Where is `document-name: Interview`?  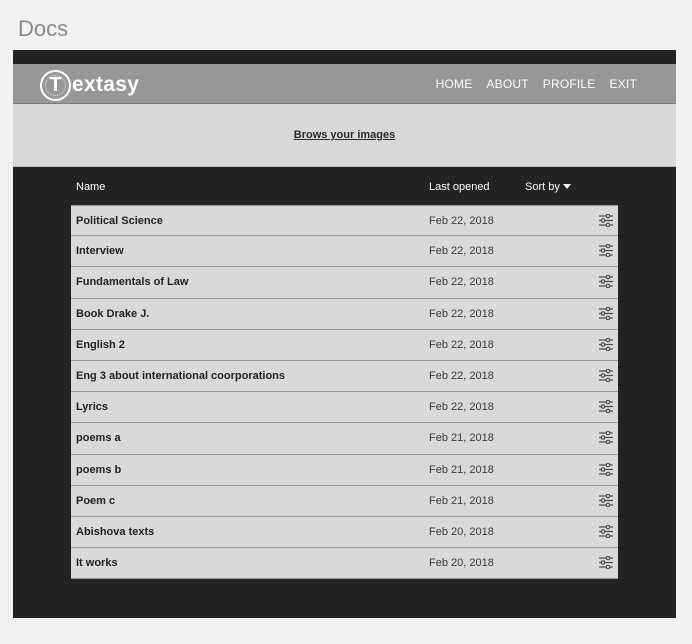
document-name: Interview is located at coordinates (100, 251).